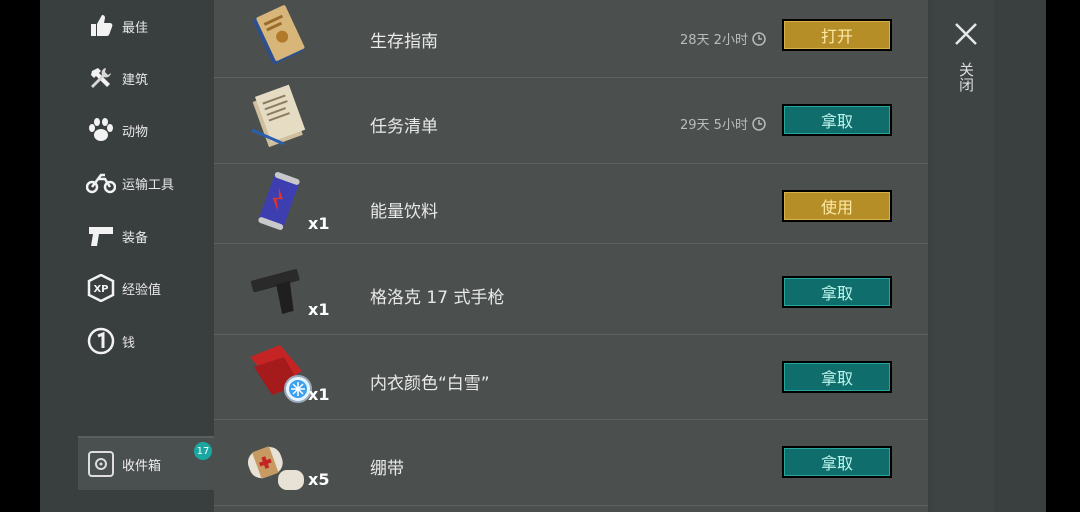 The width and height of the screenshot is (1080, 512). I want to click on item-name: 能量饮料, so click(404, 212).